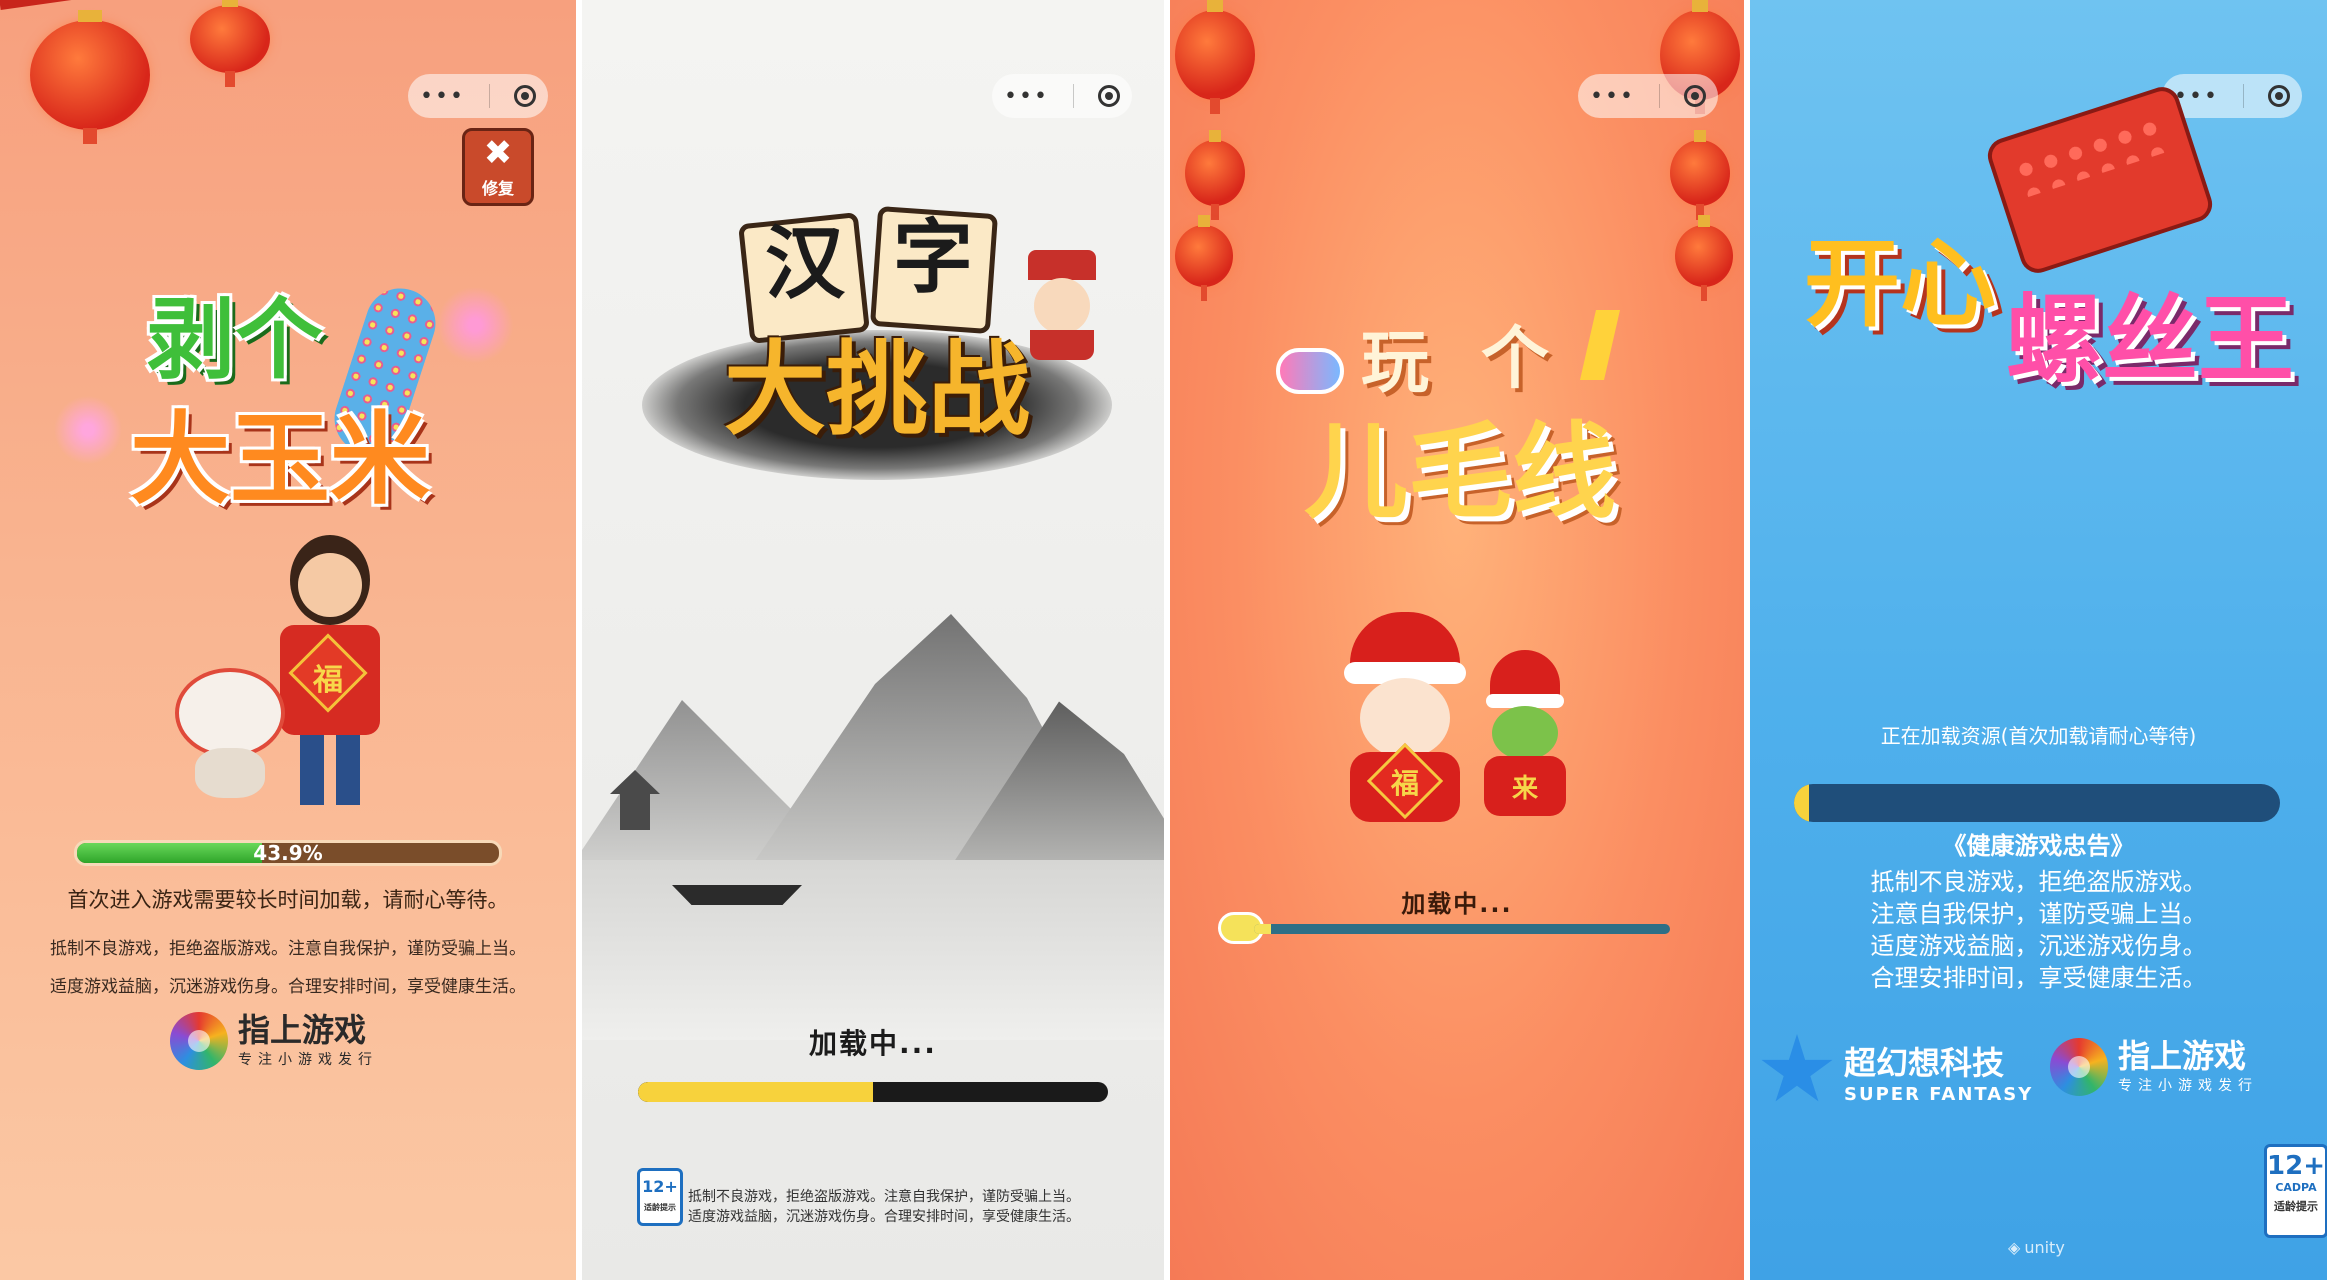 The image size is (2327, 1280). What do you see at coordinates (234, 339) in the screenshot?
I see `game-title-line1: 剥个` at bounding box center [234, 339].